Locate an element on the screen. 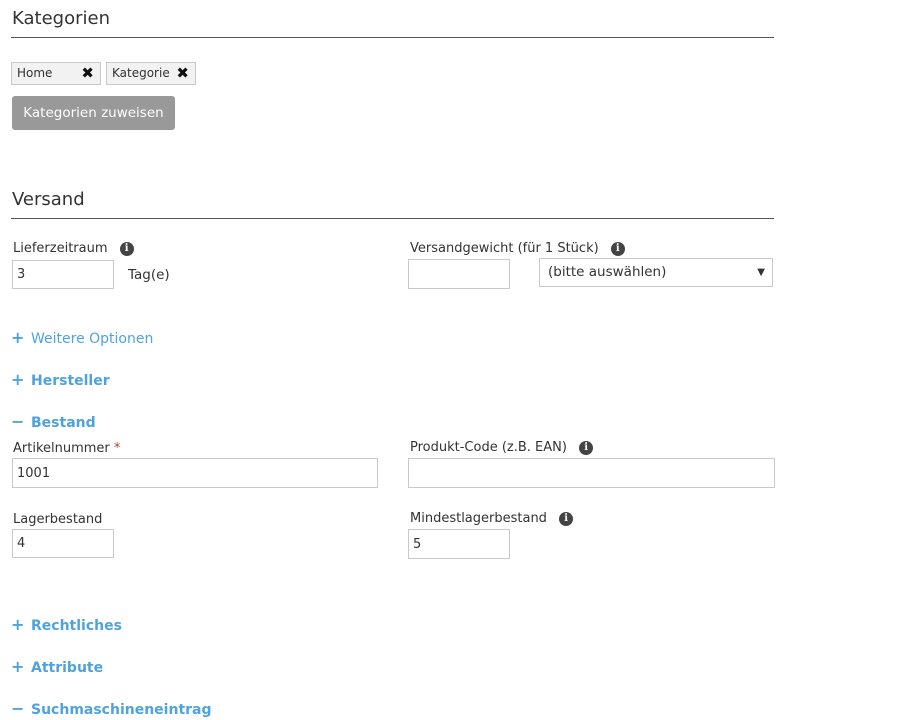  attributes-label: Attribute is located at coordinates (67, 668).